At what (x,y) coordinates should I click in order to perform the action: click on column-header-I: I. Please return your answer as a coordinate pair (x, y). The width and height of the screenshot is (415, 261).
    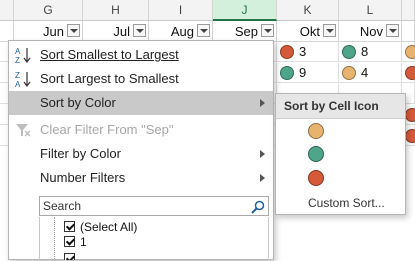
    Looking at the image, I should click on (181, 10).